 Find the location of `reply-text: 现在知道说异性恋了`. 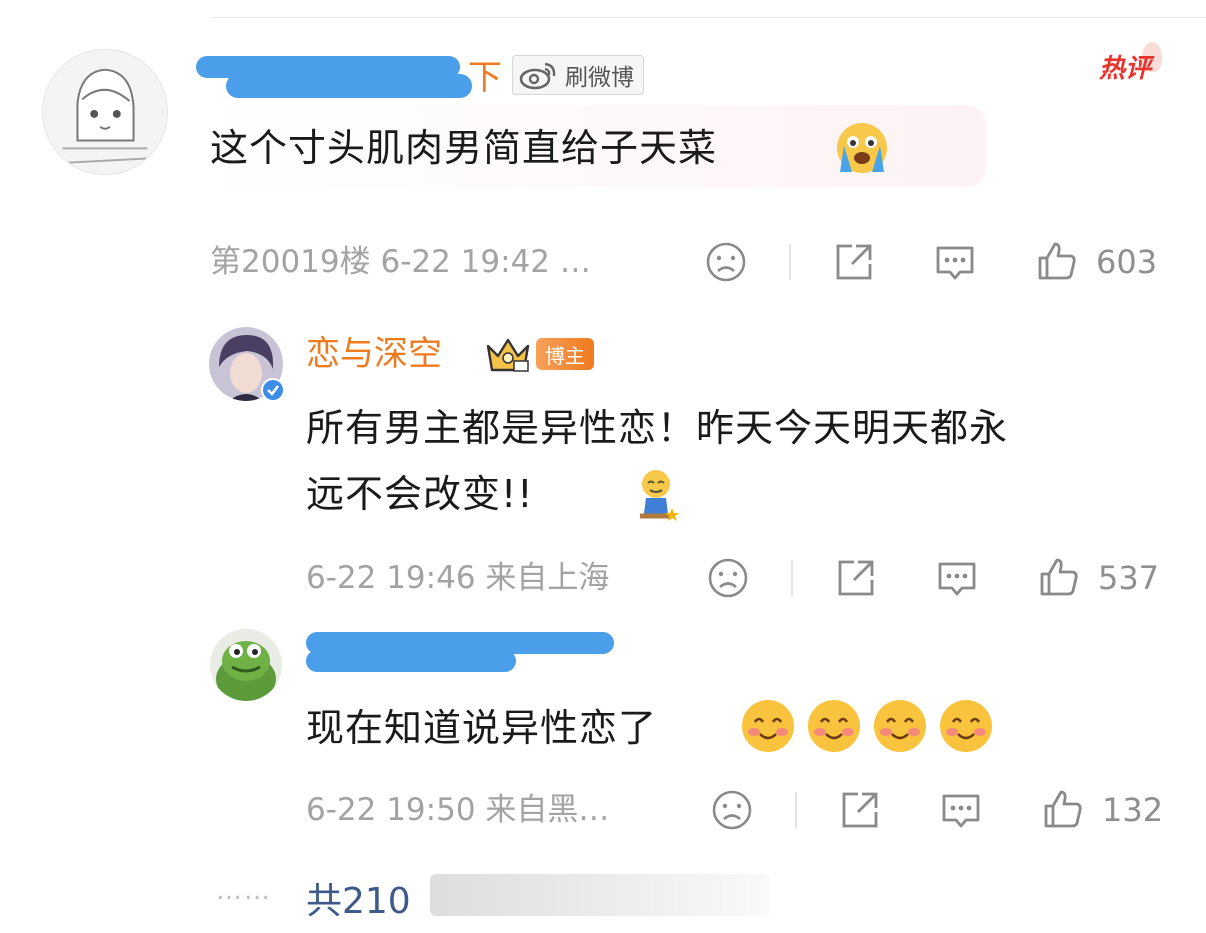

reply-text: 现在知道说异性恋了 is located at coordinates (482, 728).